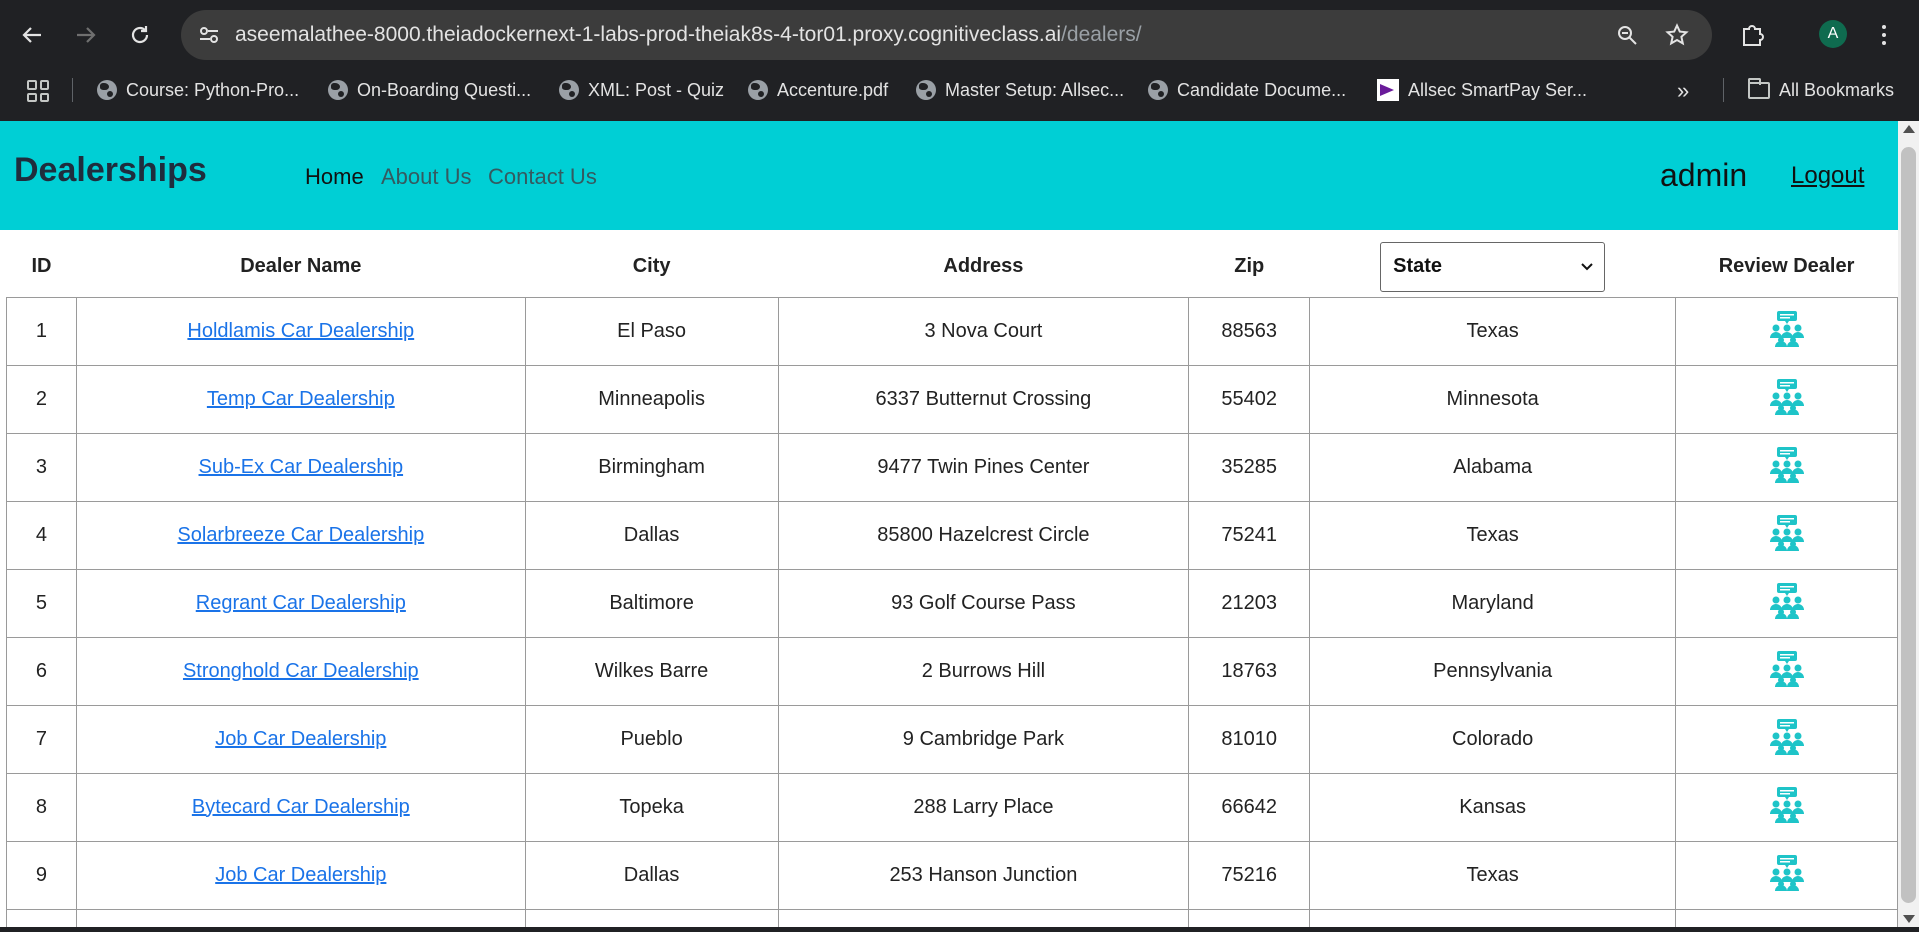 The width and height of the screenshot is (1919, 932). I want to click on site-settings-icon, so click(209, 35).